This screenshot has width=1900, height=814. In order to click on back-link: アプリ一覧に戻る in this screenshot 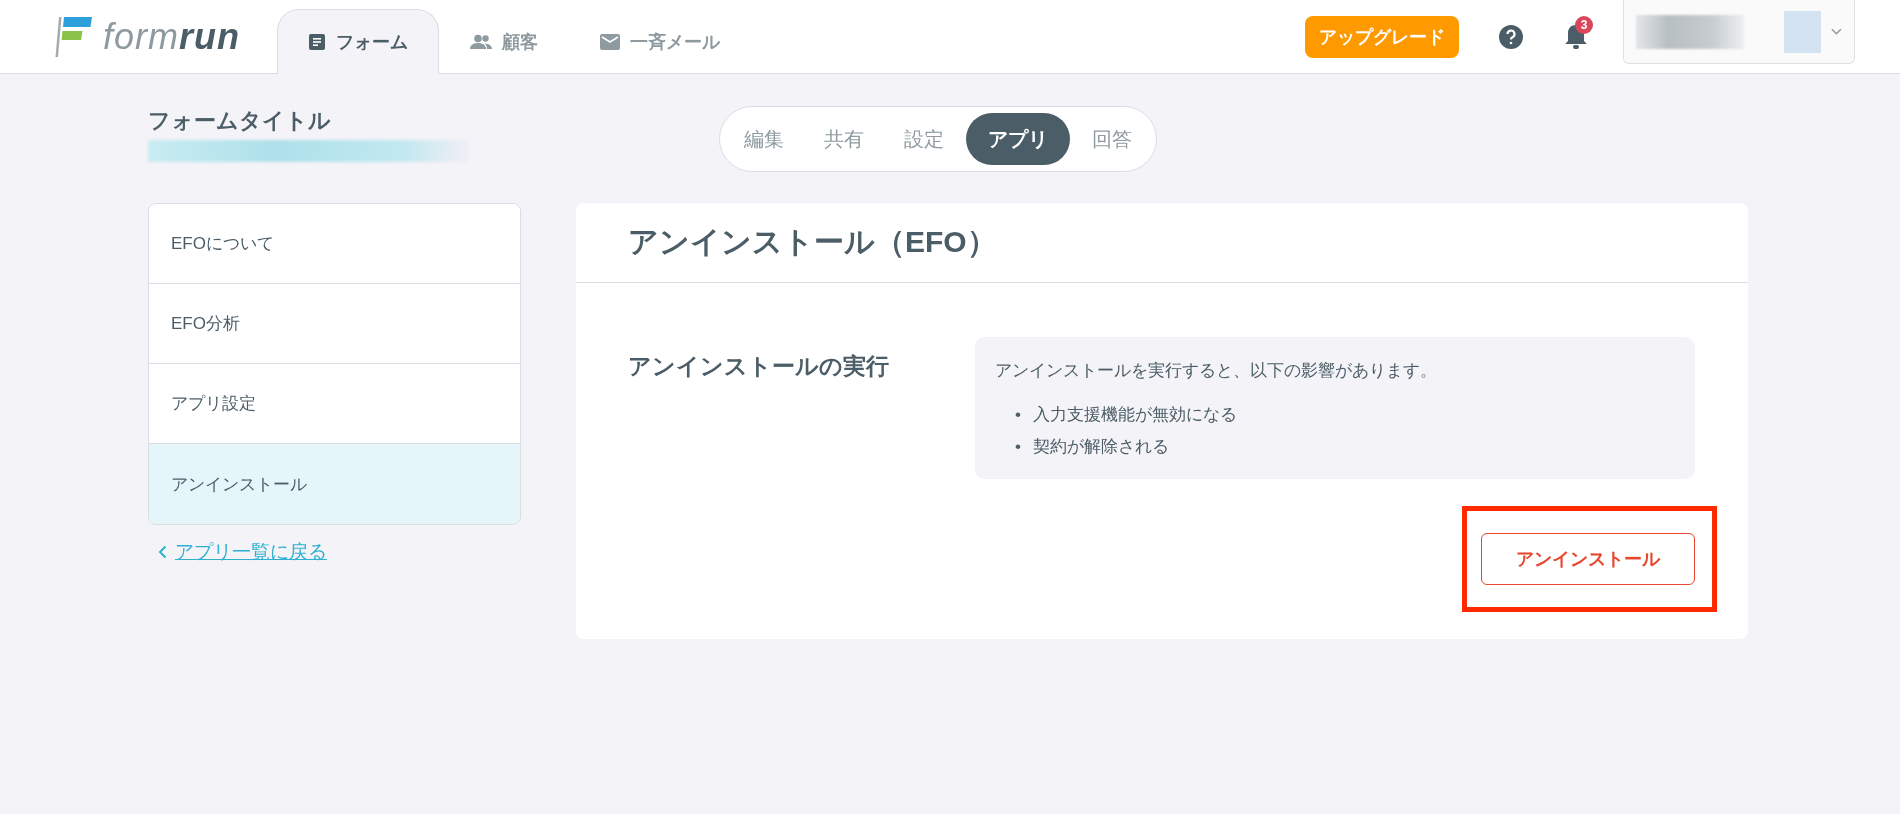, I will do `click(251, 552)`.